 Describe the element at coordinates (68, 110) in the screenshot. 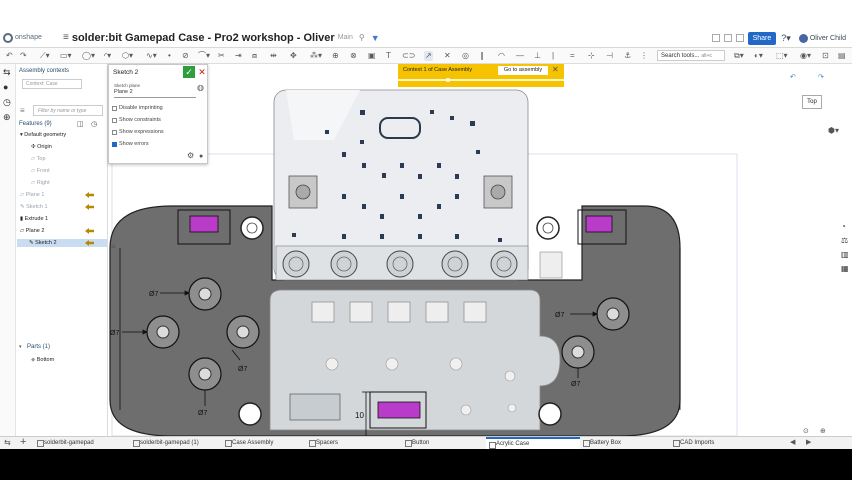

I see `feature-filter-input: Filter by name or type` at that location.